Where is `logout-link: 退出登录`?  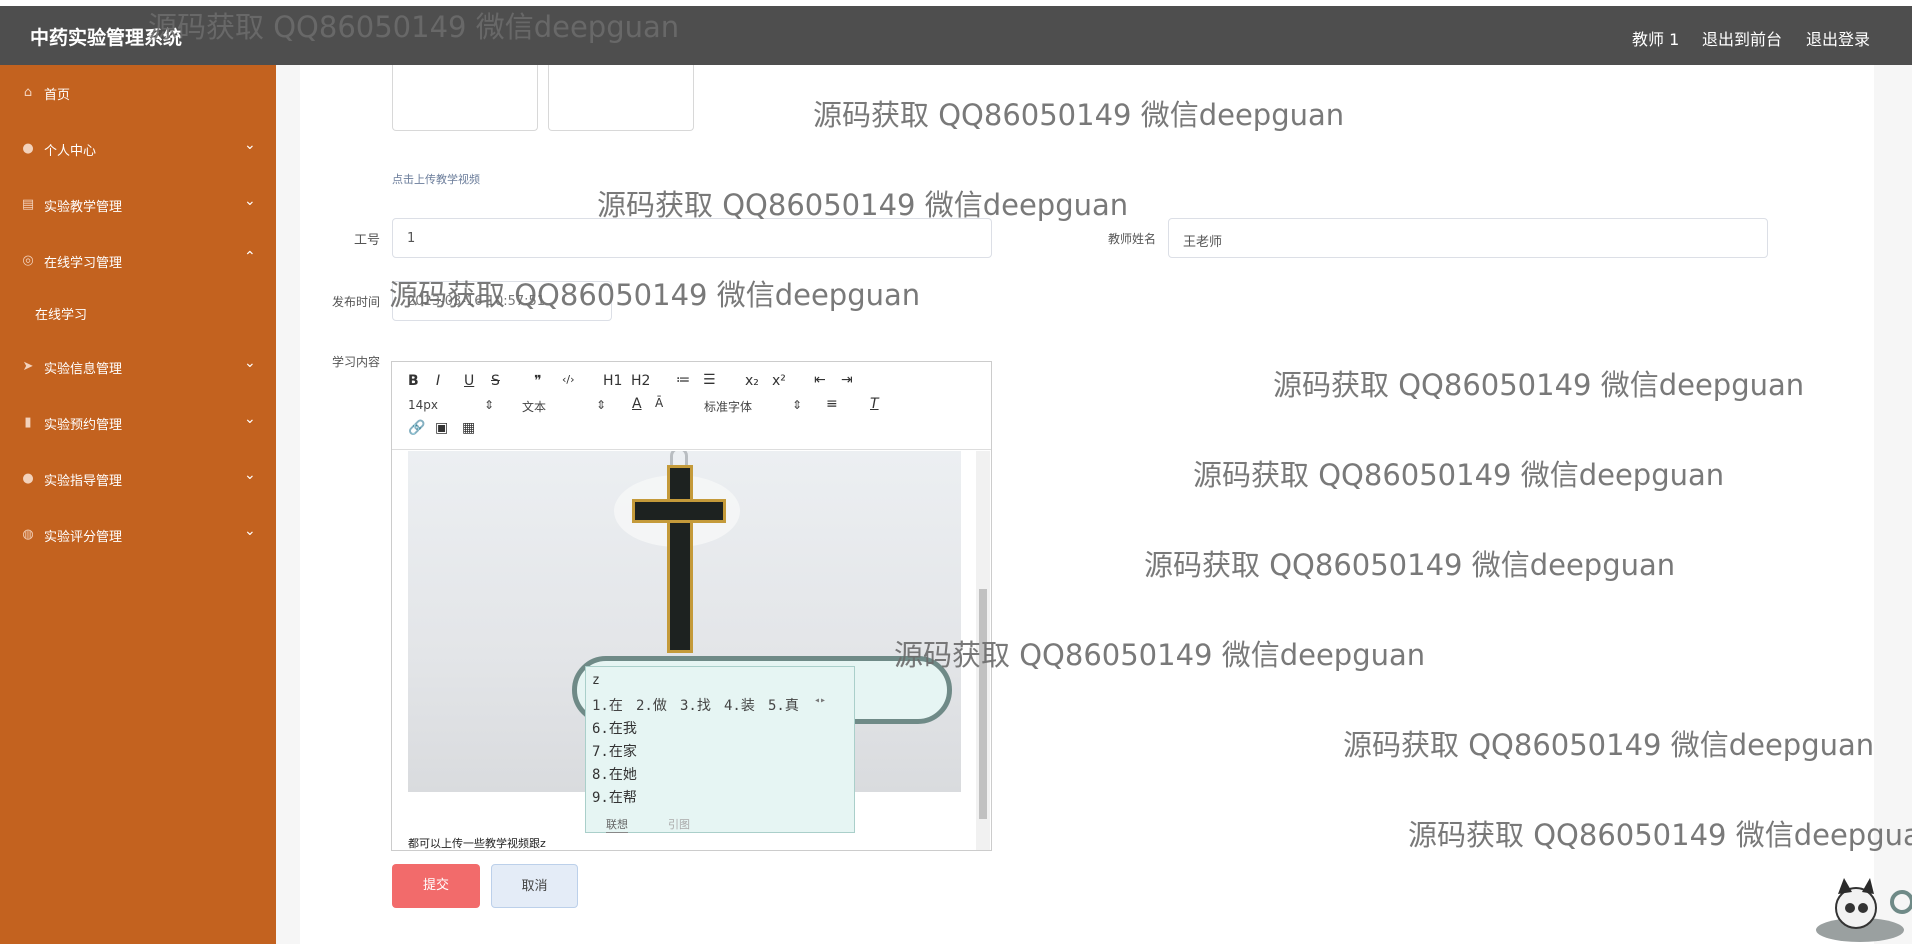 logout-link: 退出登录 is located at coordinates (1838, 38).